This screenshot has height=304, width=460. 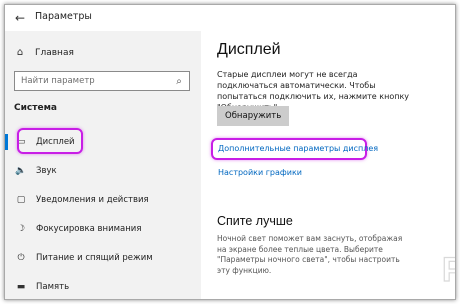 What do you see at coordinates (21, 286) in the screenshot?
I see `storage-icon: ▬` at bounding box center [21, 286].